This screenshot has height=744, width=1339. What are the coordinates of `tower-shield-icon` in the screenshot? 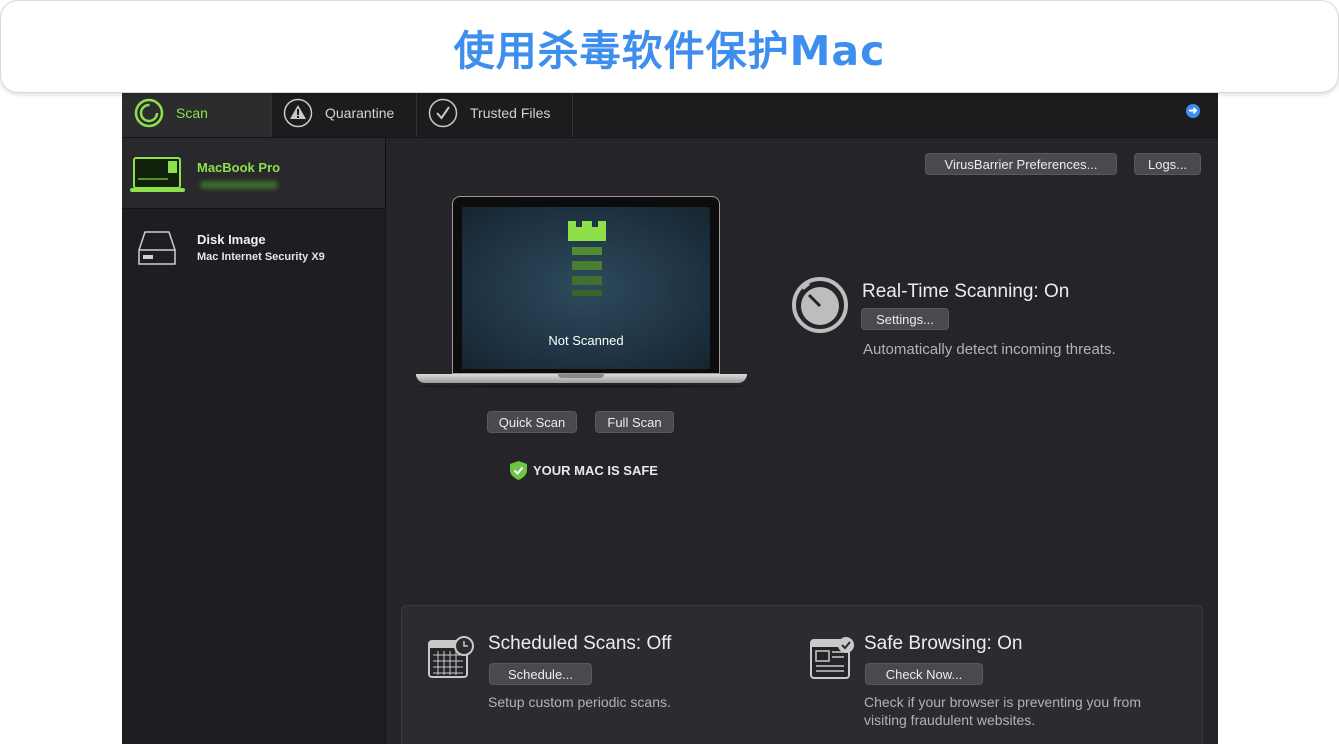 It's located at (587, 258).